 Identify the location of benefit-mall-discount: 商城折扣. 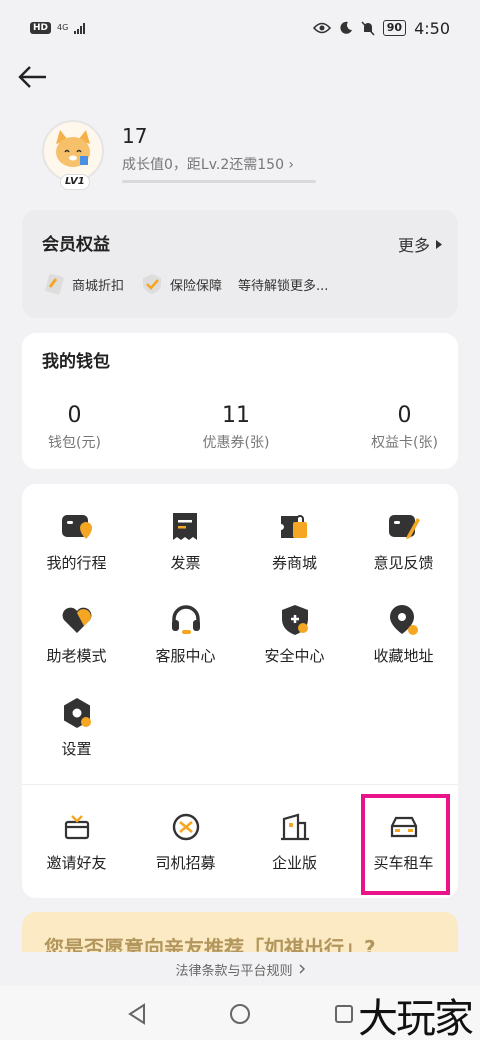
(83, 284).